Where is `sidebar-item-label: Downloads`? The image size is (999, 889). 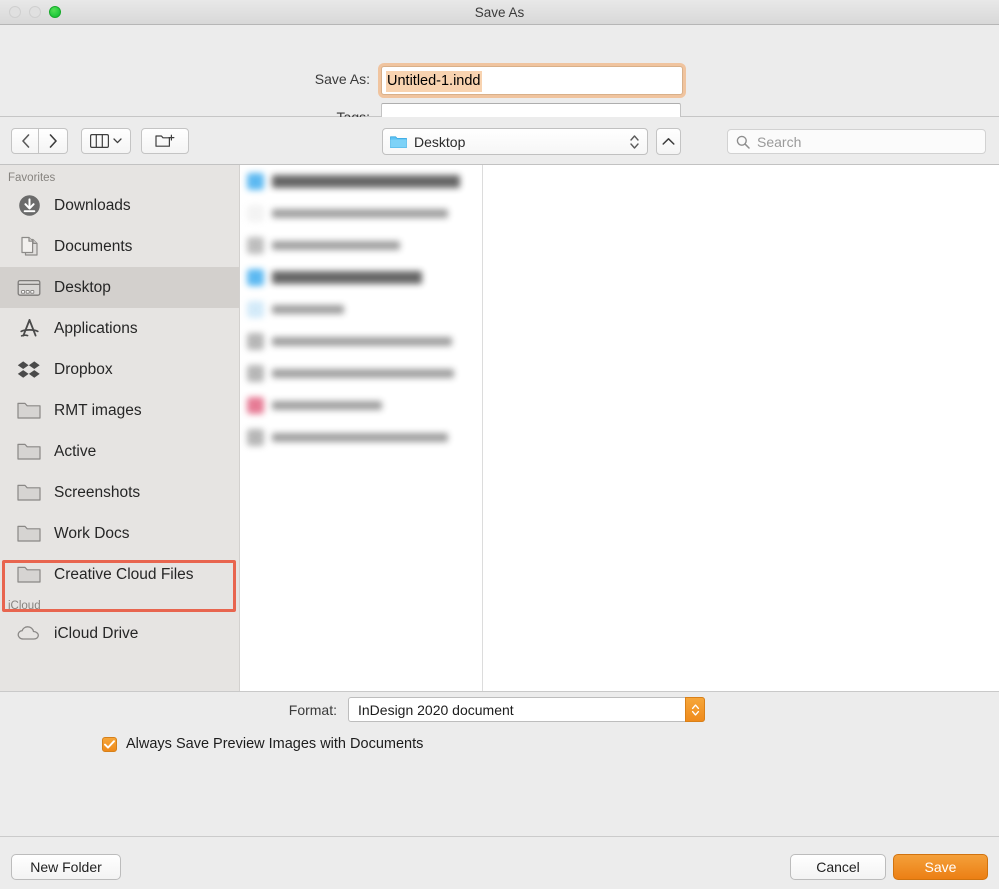
sidebar-item-label: Downloads is located at coordinates (92, 205).